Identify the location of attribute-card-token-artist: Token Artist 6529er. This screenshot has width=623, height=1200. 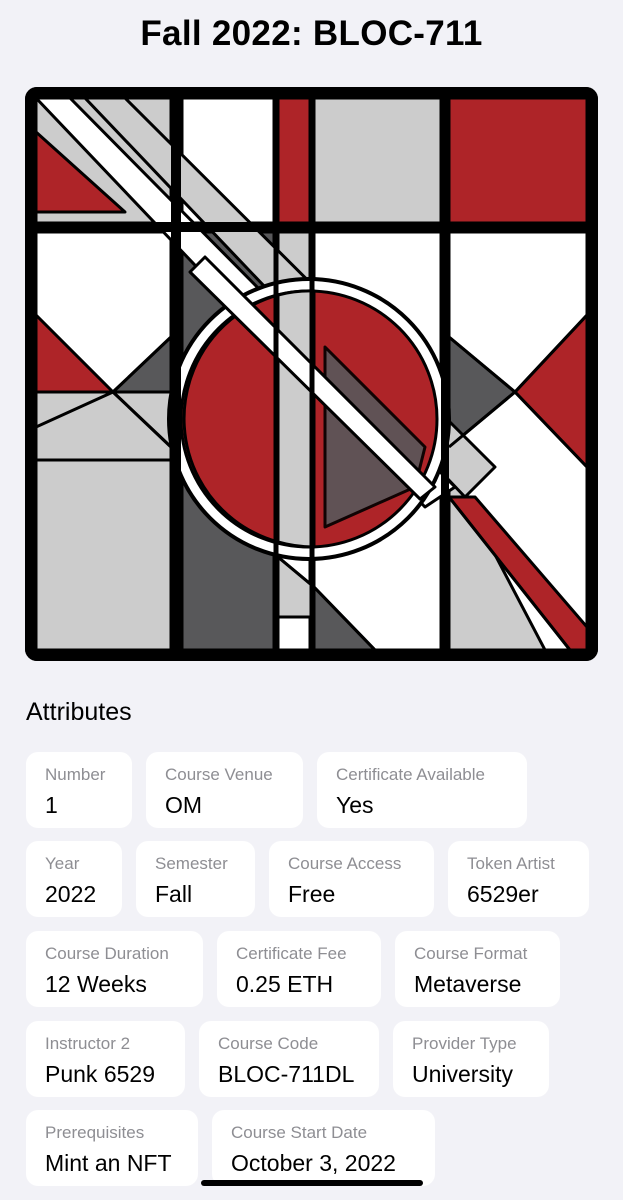
(518, 879).